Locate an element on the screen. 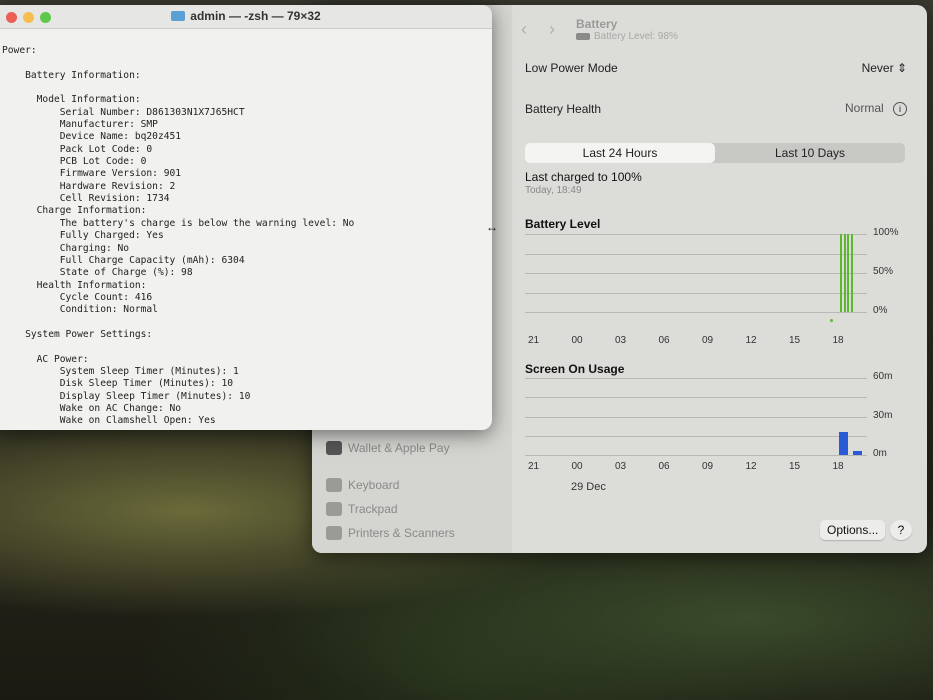  terminal-line: PCB Lot Code: 0 is located at coordinates (74, 162).